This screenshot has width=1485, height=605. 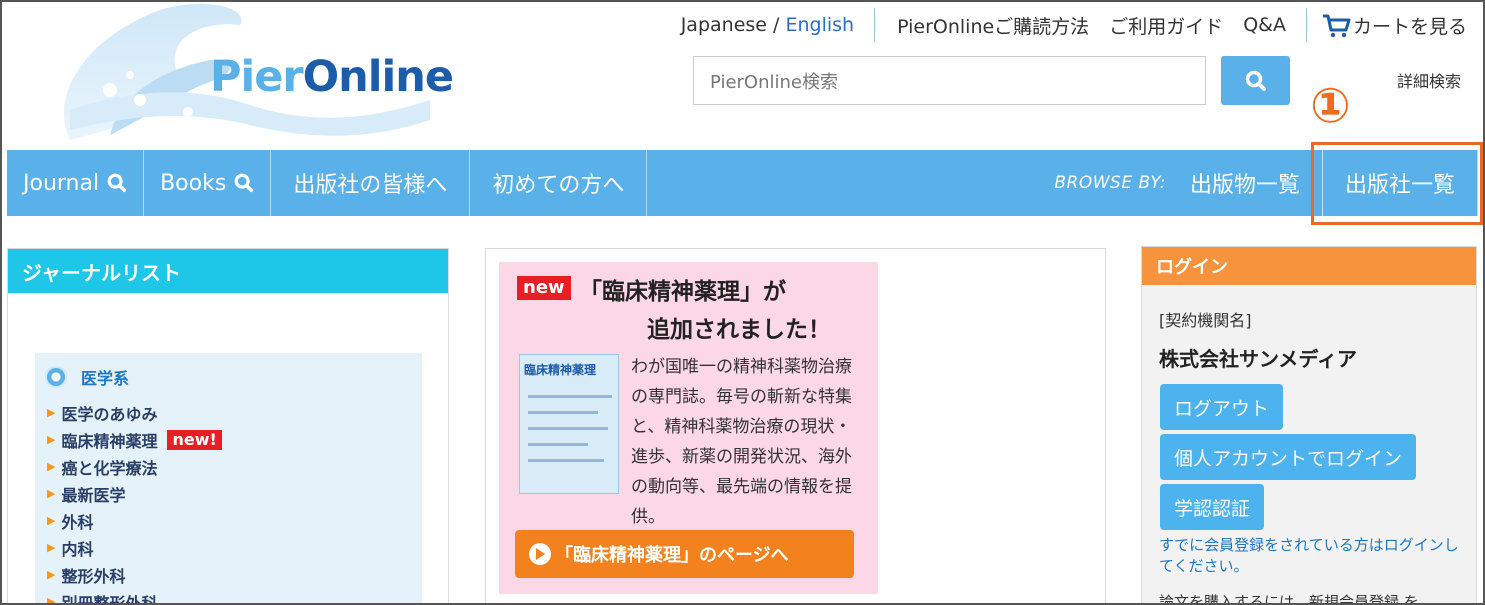 I want to click on nav-journal: Journal, so click(x=76, y=183).